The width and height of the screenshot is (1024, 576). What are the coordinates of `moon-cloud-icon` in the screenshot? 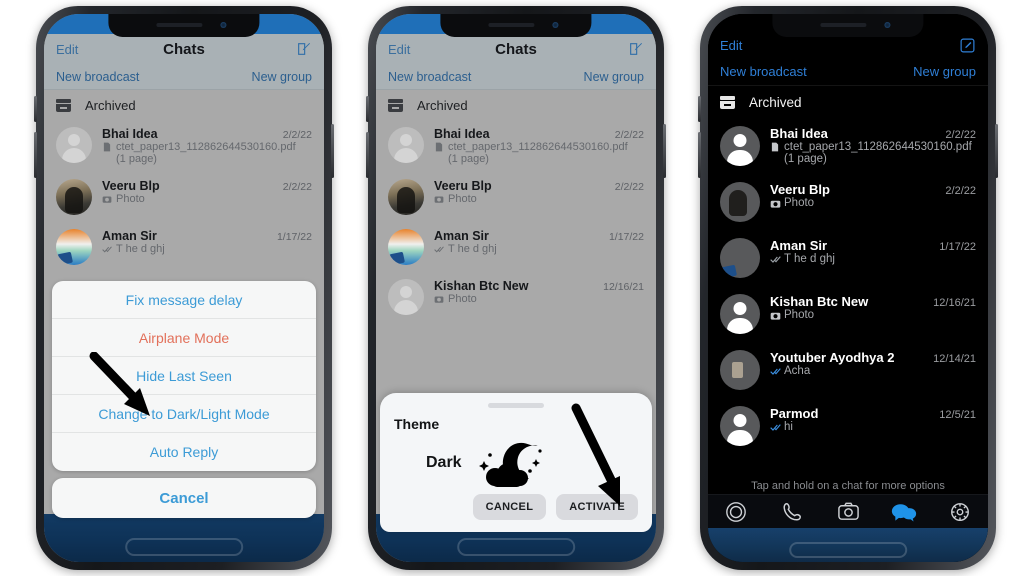 It's located at (509, 463).